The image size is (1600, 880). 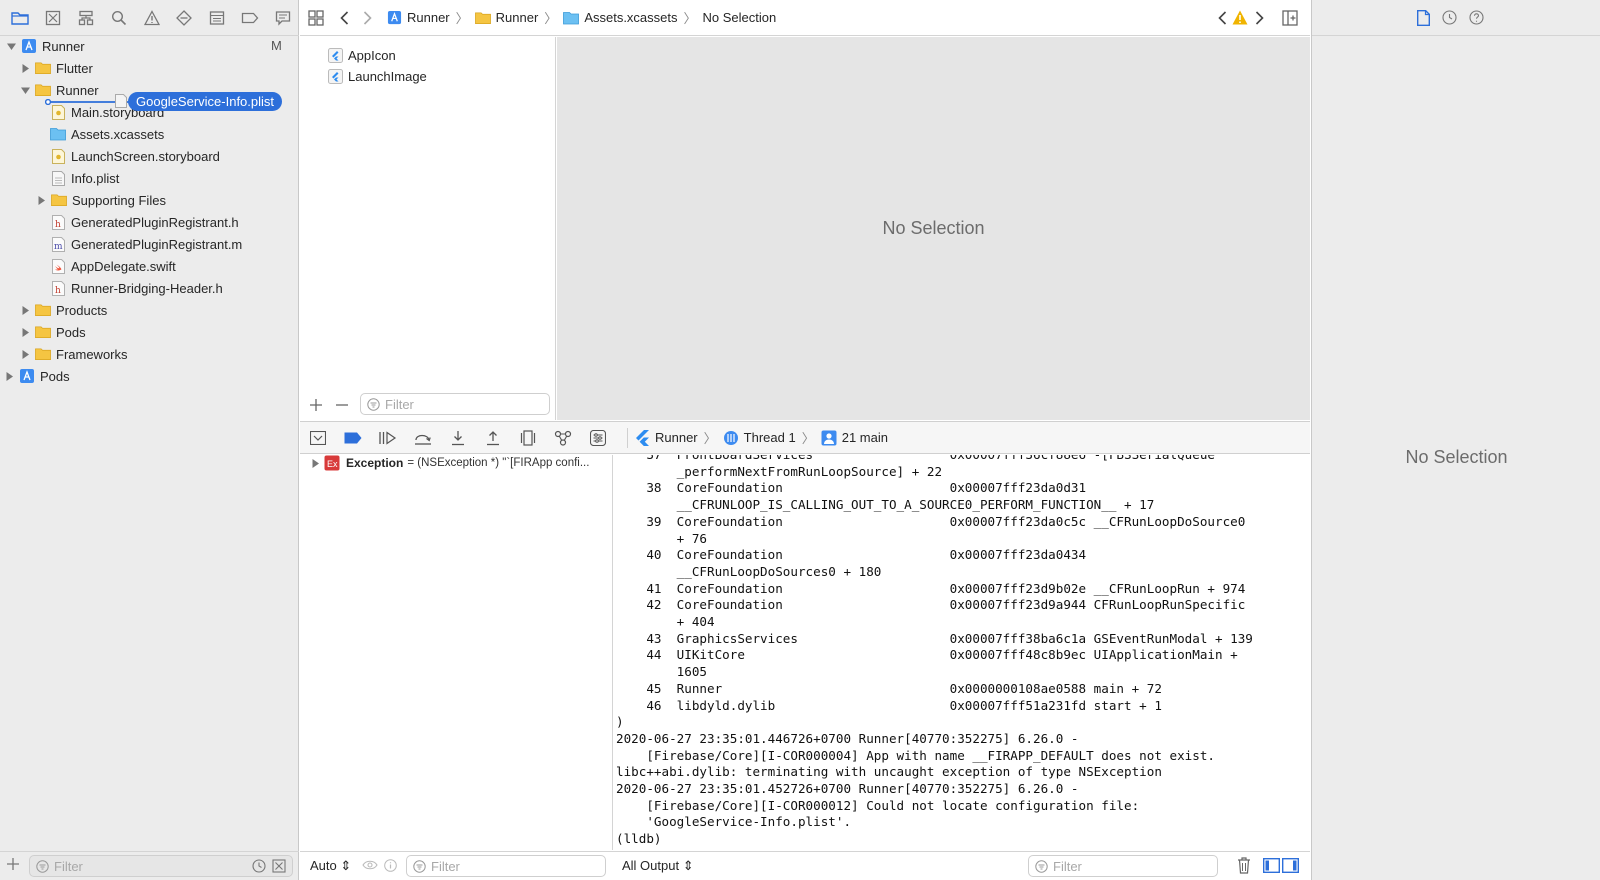 I want to click on asset-row-launchimage: LaunchImage, so click(x=377, y=76).